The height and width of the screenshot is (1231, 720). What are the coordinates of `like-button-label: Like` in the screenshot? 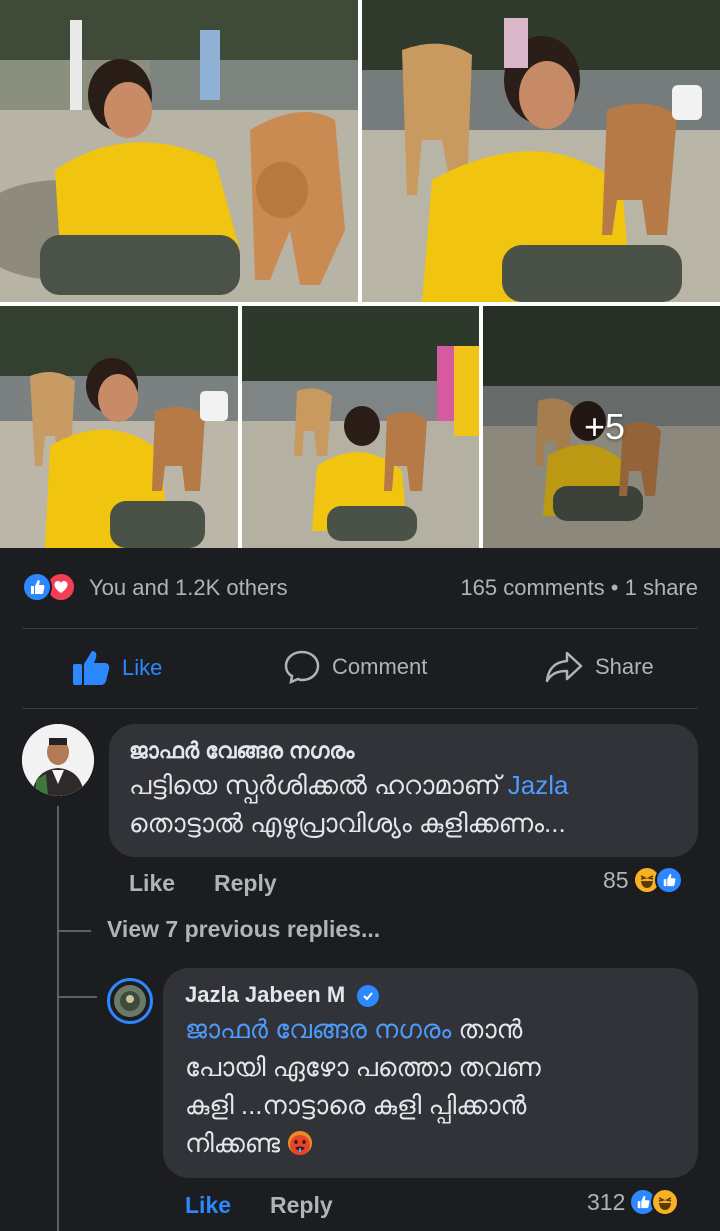 It's located at (142, 667).